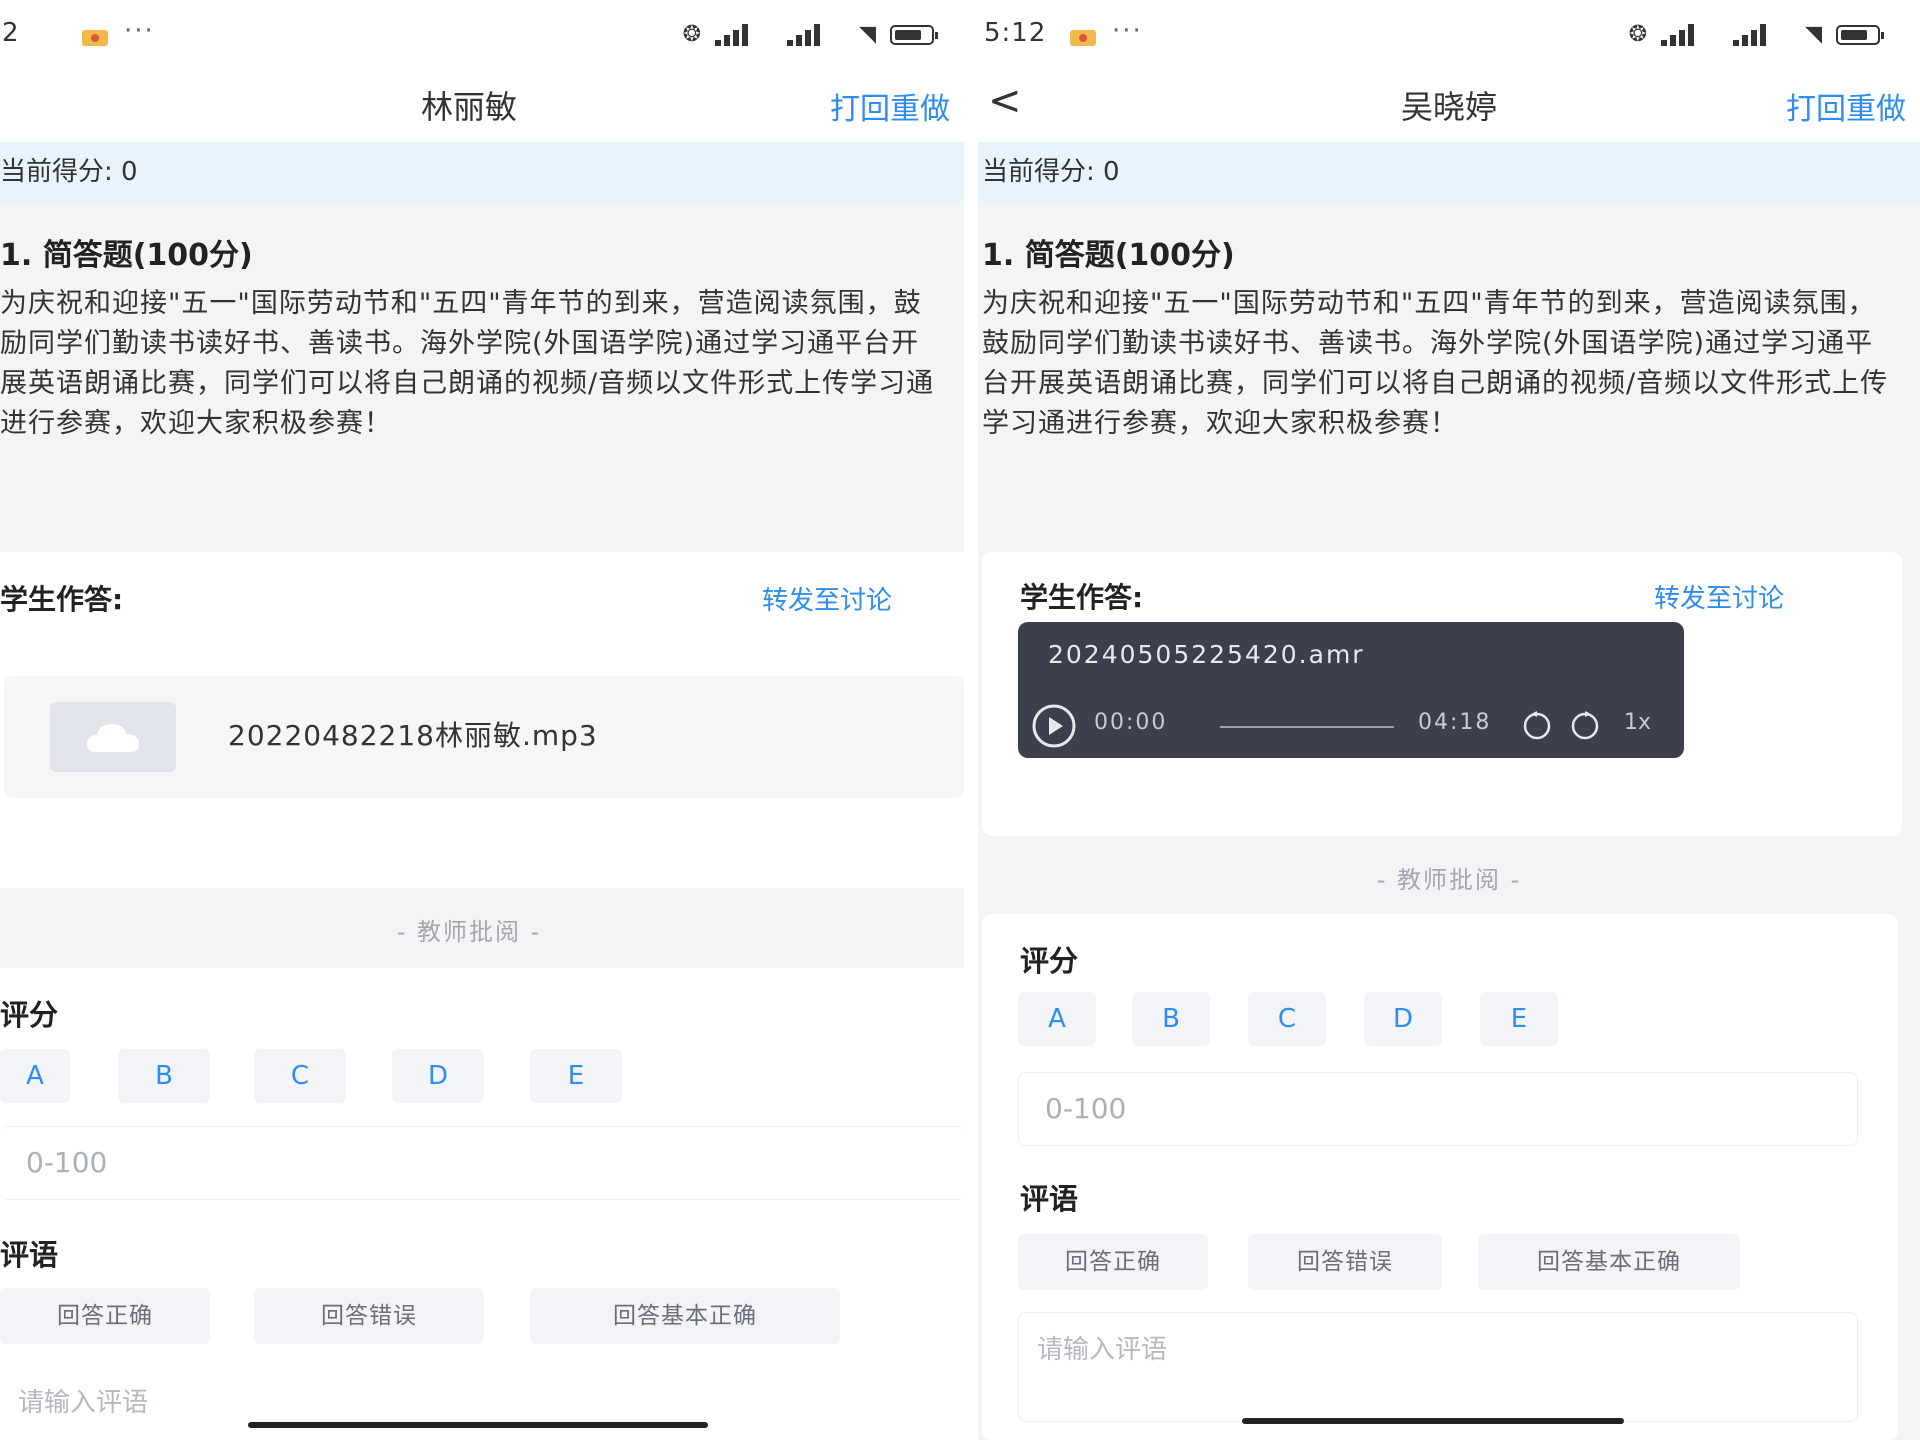 The width and height of the screenshot is (1920, 1440). I want to click on play-icon, so click(1054, 726).